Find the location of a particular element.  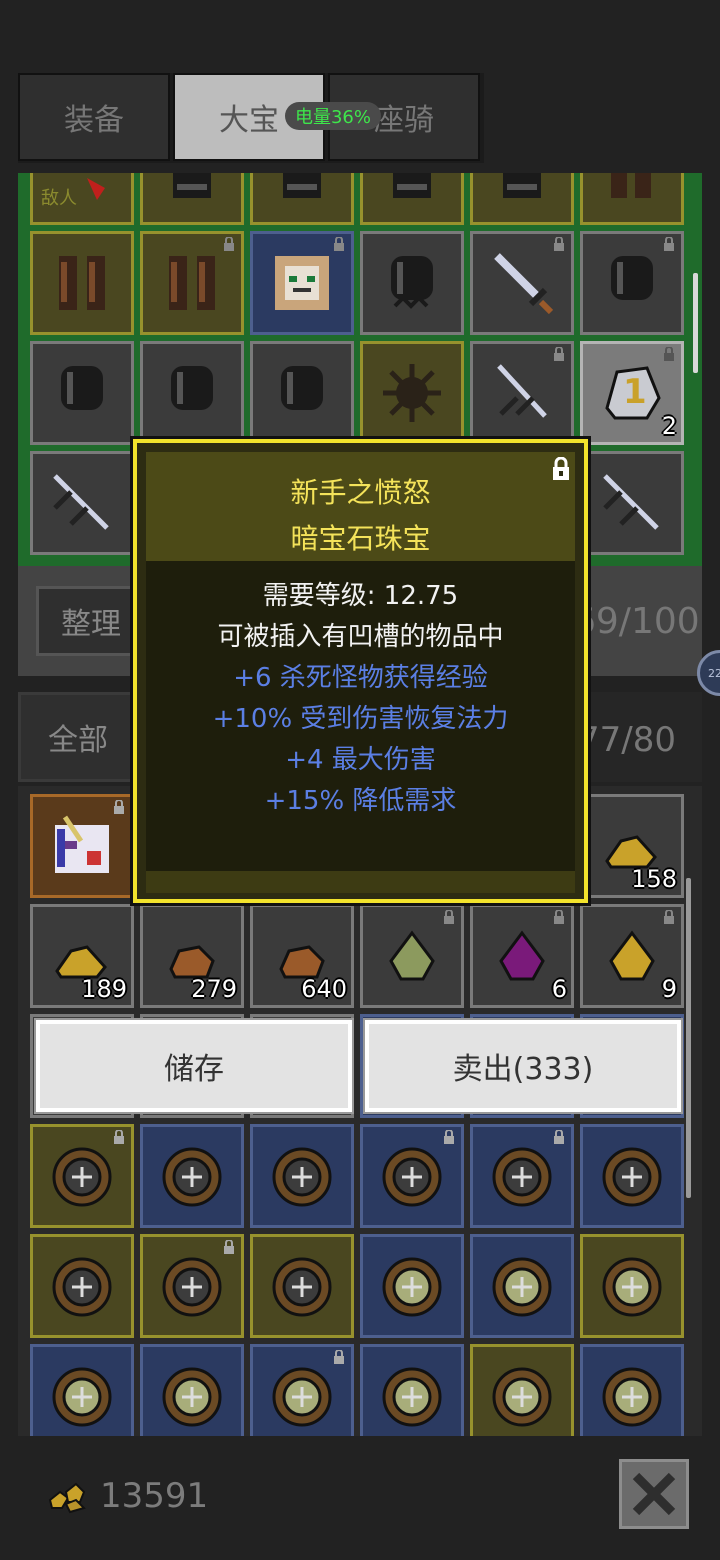

equipment-slot: 1 2 is located at coordinates (632, 393).